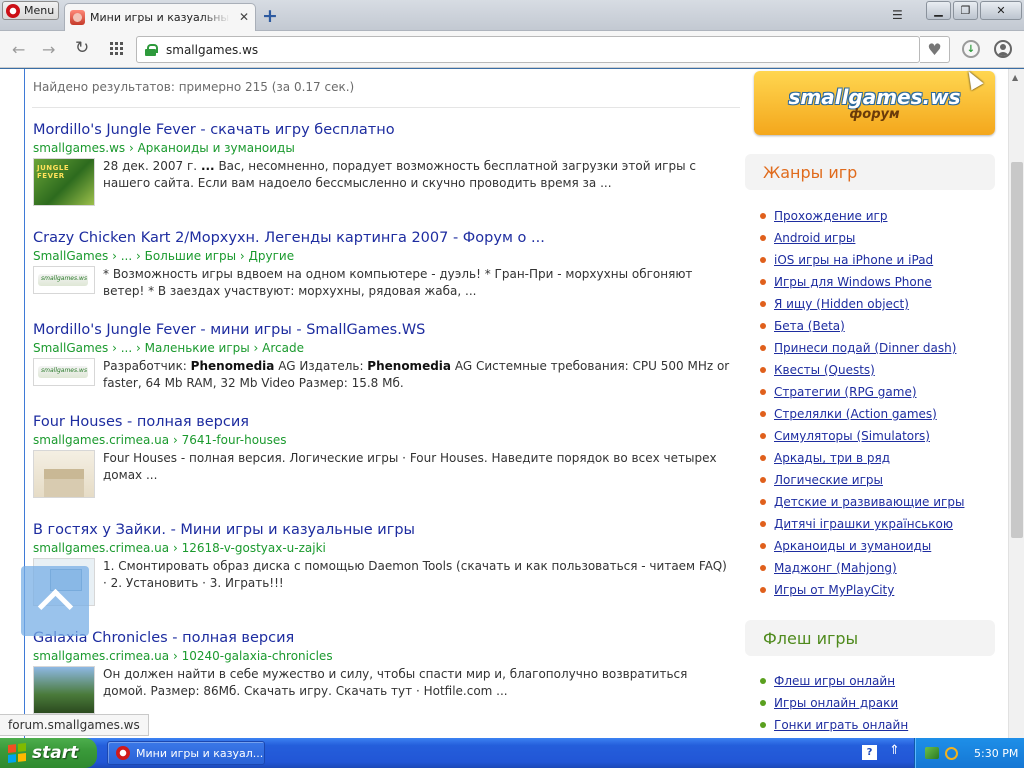 The image size is (1024, 768). What do you see at coordinates (874, 114) in the screenshot?
I see `banner-subtitle: форум` at bounding box center [874, 114].